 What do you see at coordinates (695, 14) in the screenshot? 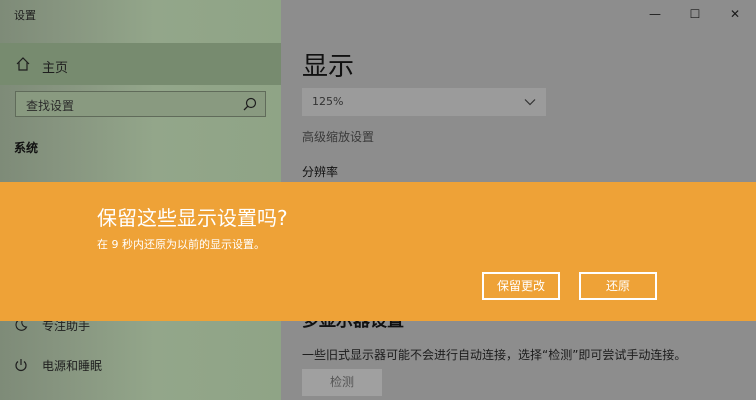
I see `maximize-button: ☐` at bounding box center [695, 14].